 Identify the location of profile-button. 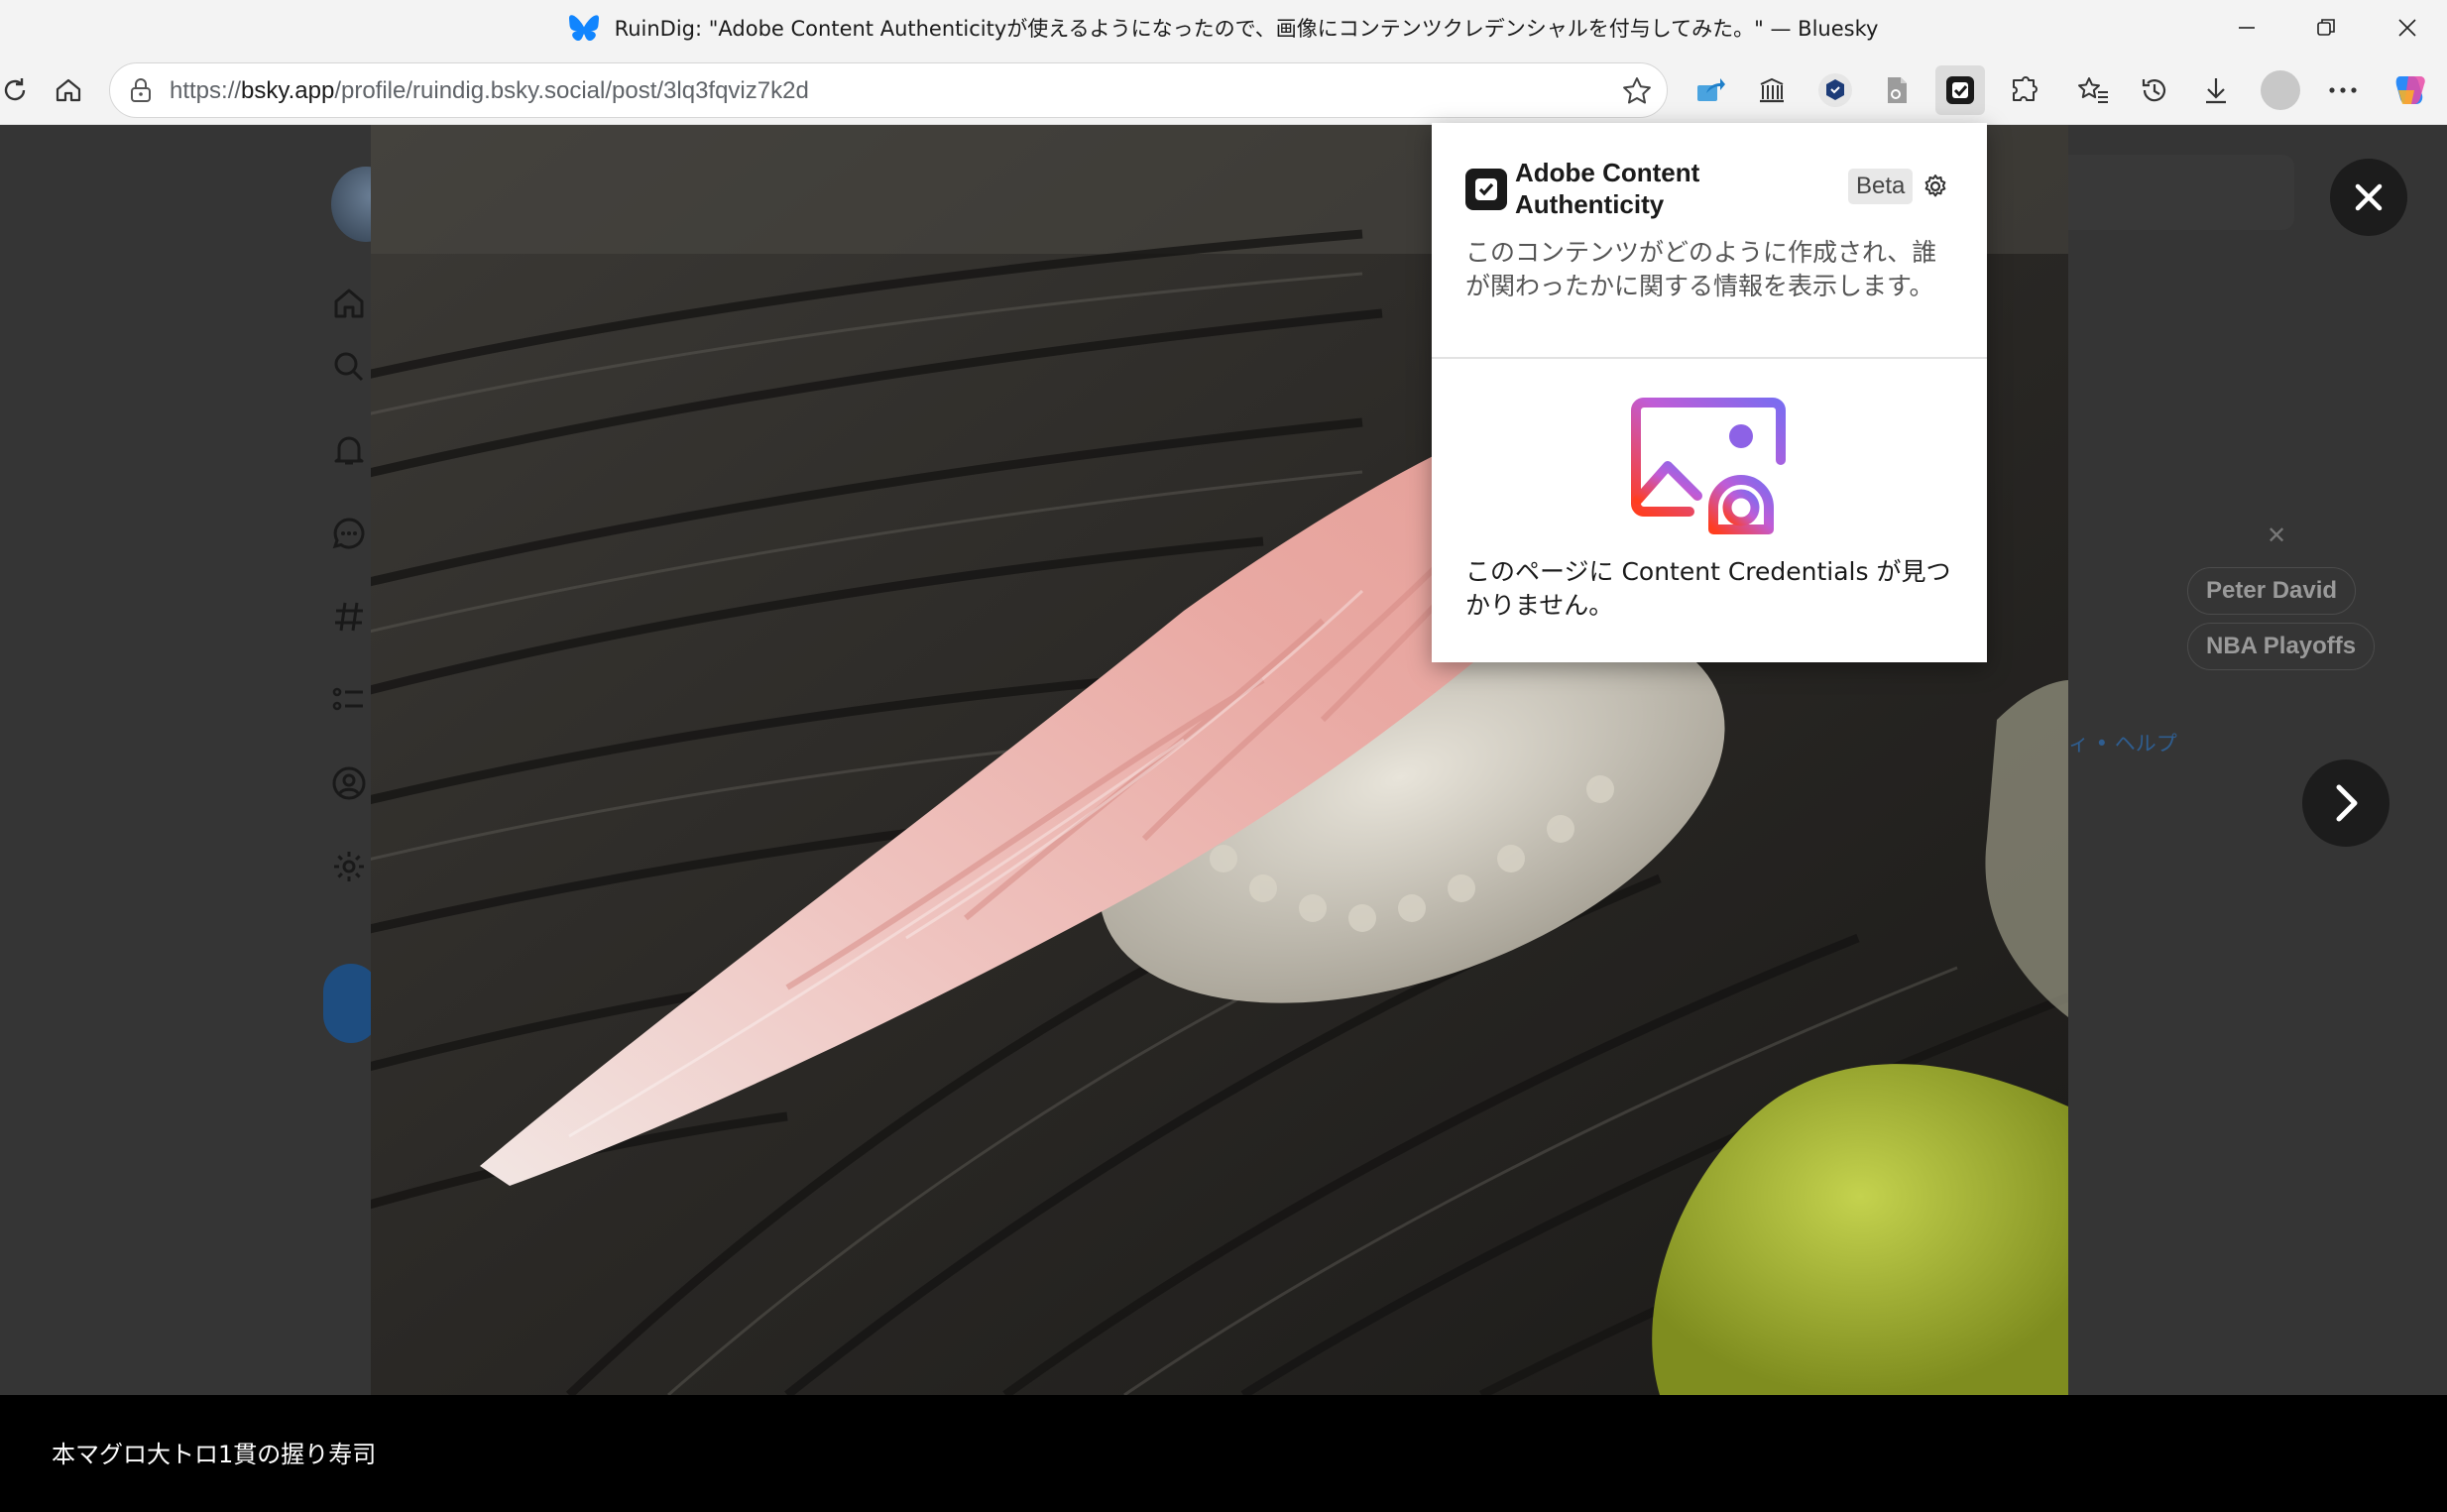
(2280, 90).